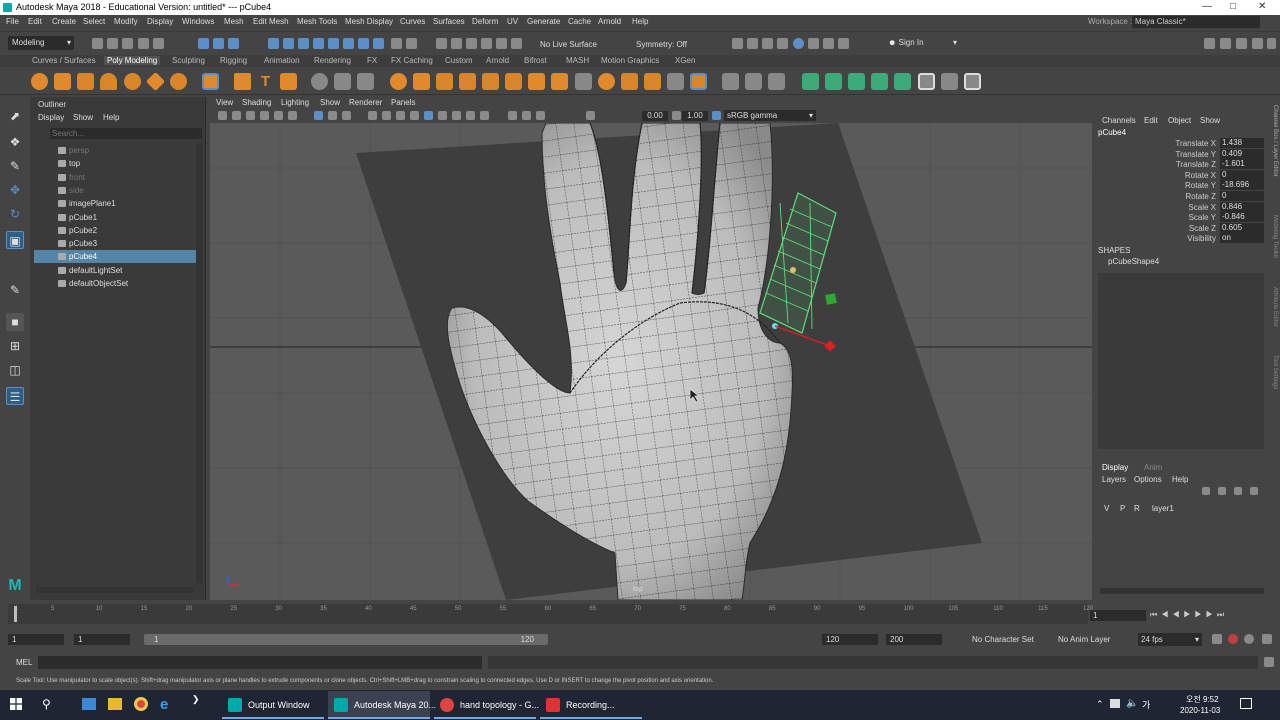 This screenshot has width=1280, height=720. Describe the element at coordinates (1171, 217) in the screenshot. I see `channel-label: Scale Y` at that location.